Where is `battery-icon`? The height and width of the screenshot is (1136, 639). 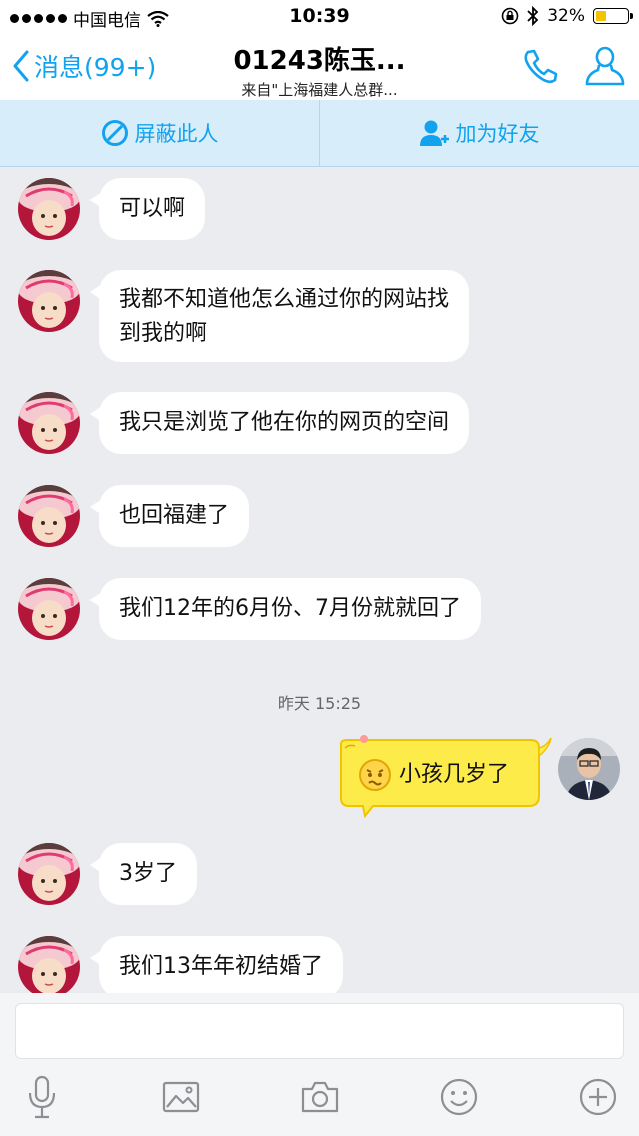 battery-icon is located at coordinates (613, 16).